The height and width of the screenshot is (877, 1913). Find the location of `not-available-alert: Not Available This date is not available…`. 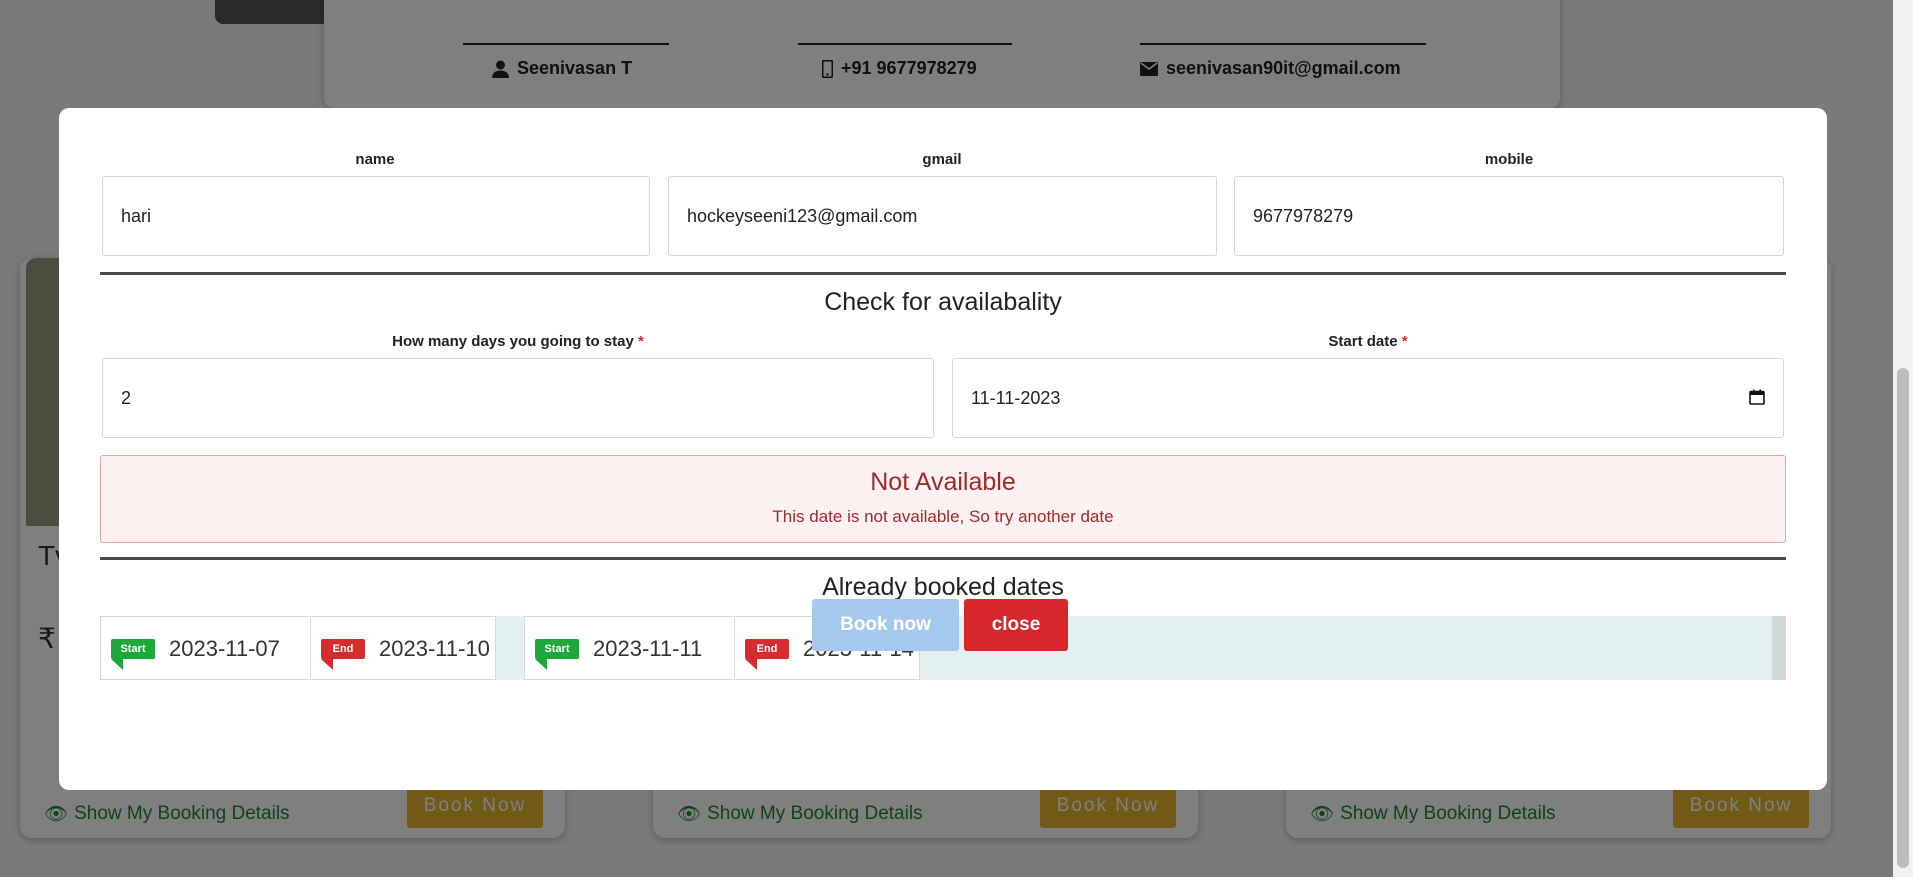

not-available-alert: Not Available This date is not available… is located at coordinates (943, 499).